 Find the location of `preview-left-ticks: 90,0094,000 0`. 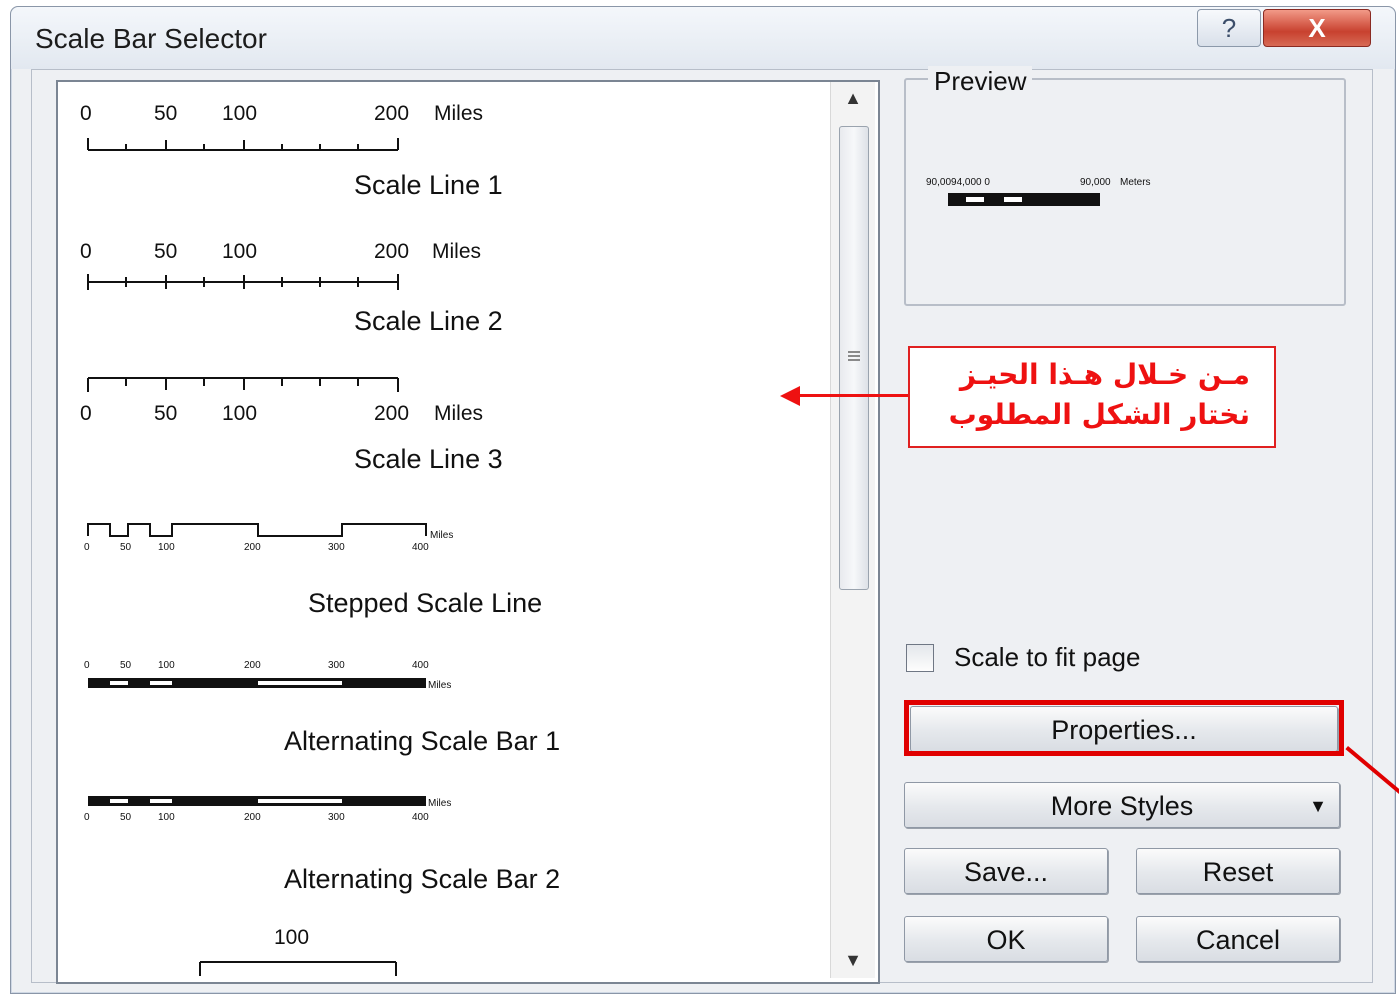

preview-left-ticks: 90,0094,000 0 is located at coordinates (958, 182).